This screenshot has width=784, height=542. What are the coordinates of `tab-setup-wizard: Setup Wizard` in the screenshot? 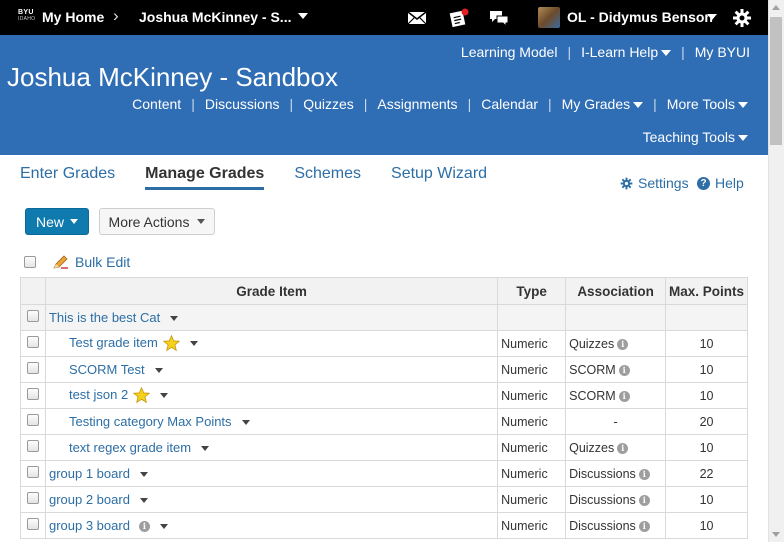 It's located at (439, 177).